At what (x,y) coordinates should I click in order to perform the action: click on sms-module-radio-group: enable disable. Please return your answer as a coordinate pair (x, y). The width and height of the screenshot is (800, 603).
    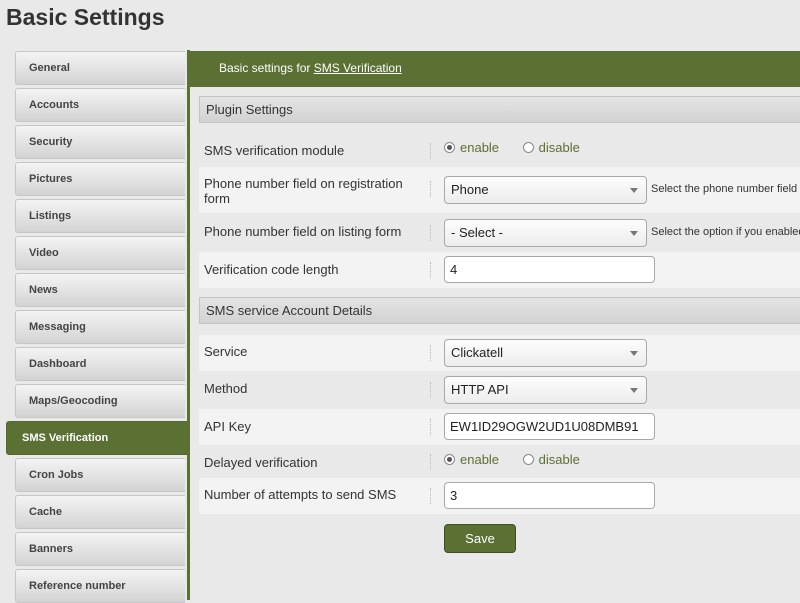
    Looking at the image, I should click on (522, 148).